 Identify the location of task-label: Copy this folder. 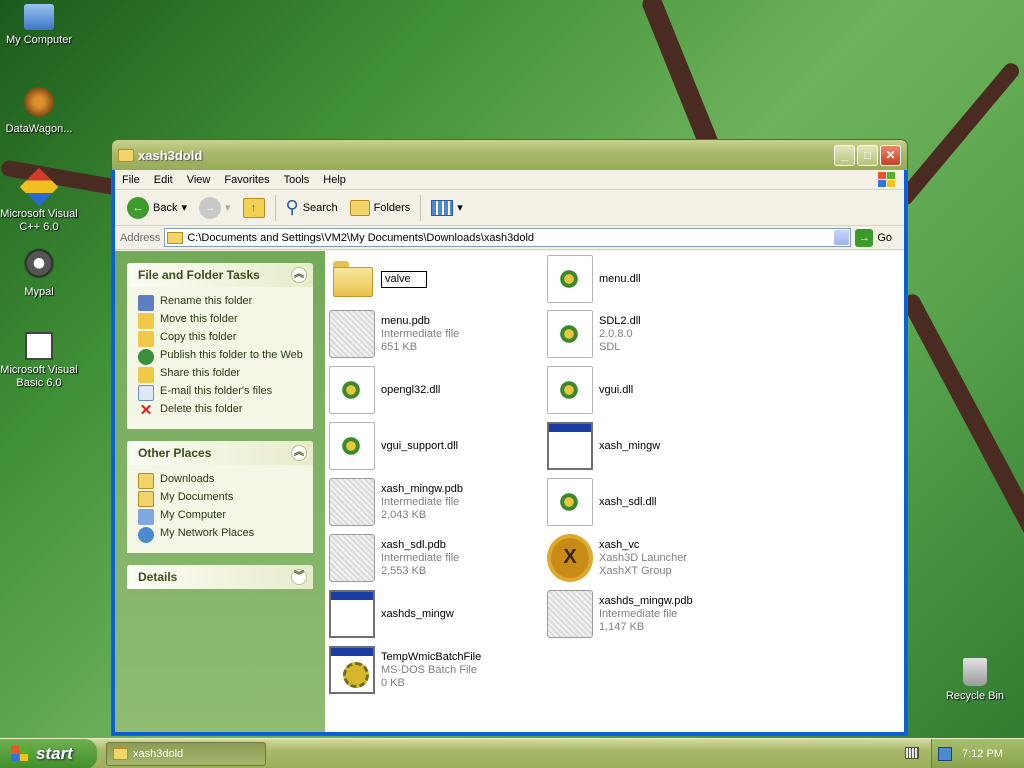
(198, 337).